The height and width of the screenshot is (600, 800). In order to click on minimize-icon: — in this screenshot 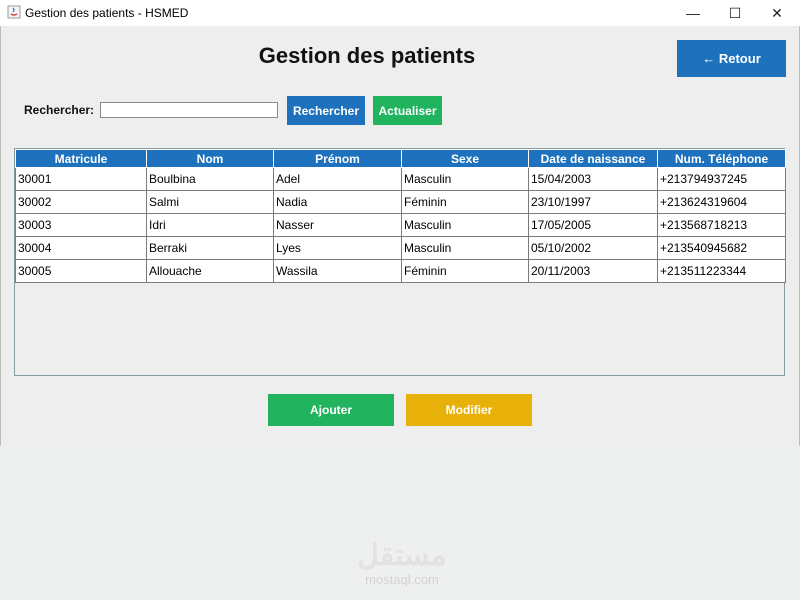, I will do `click(693, 13)`.